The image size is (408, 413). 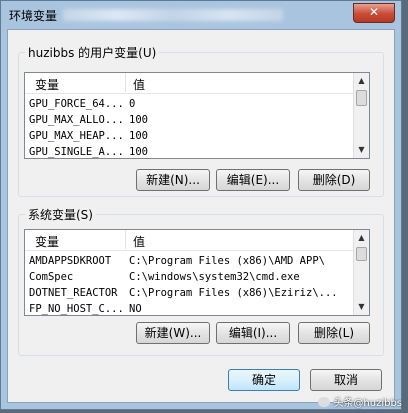 I want to click on table-row: GPU_MAX_ALLO... 100, so click(x=190, y=121).